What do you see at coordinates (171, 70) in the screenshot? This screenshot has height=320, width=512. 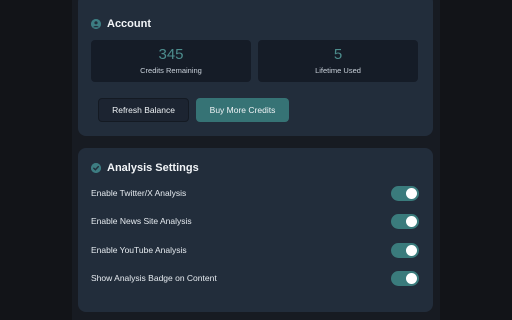 I see `credits-remaining-label: Credits Remaining` at bounding box center [171, 70].